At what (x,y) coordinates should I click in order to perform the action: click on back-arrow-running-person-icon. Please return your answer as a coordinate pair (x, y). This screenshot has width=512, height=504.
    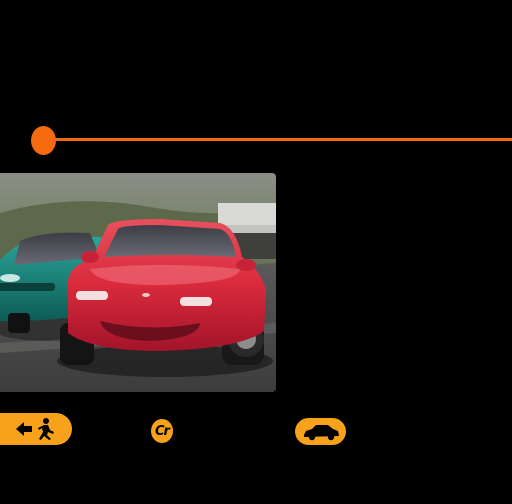
    Looking at the image, I should click on (35, 429).